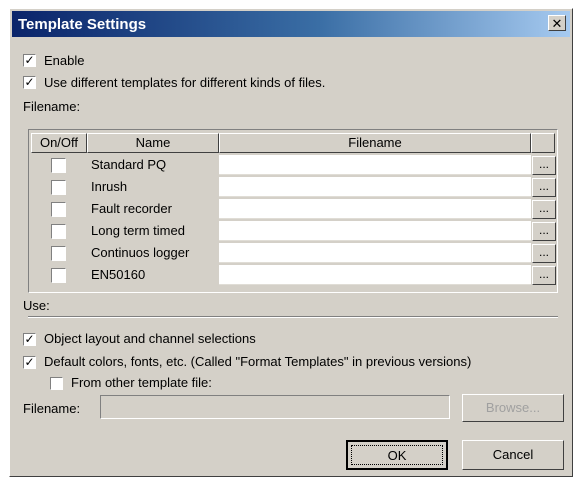 The height and width of the screenshot is (484, 579). I want to click on use-section-label: Use:, so click(36, 305).